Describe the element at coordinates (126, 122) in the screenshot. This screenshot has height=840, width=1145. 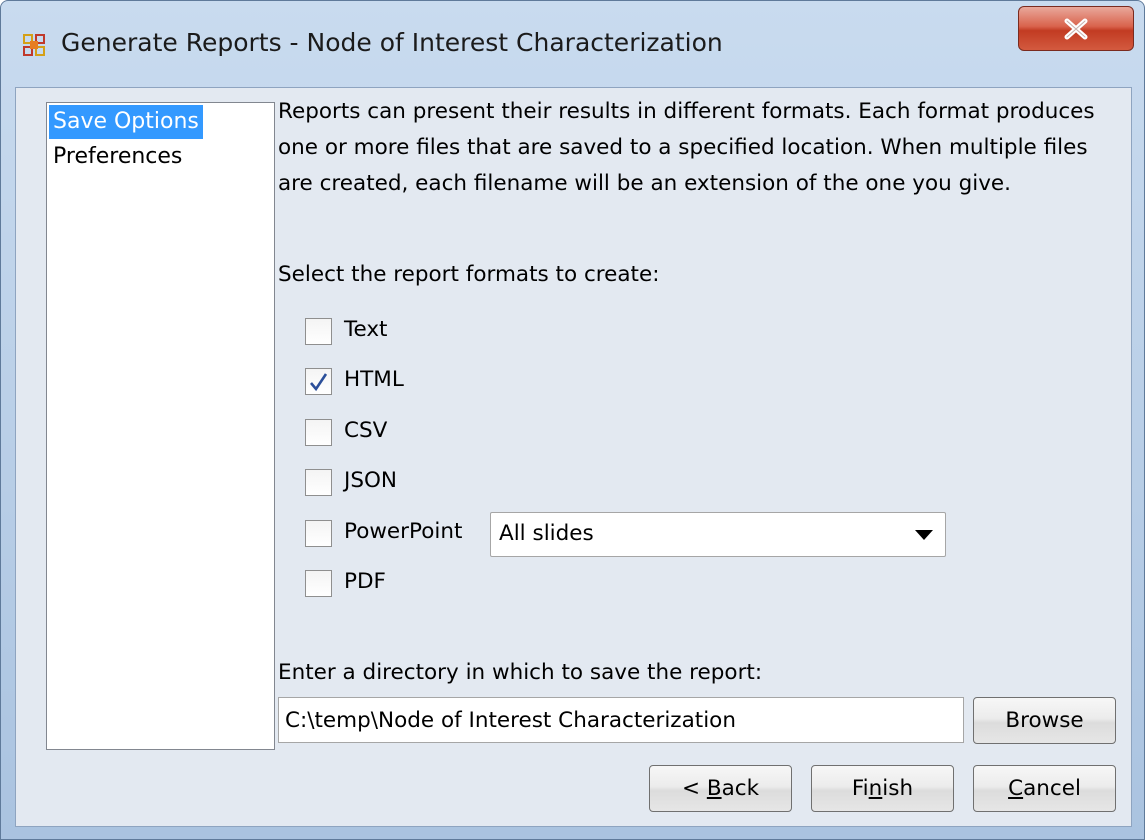
I see `nav-item-save-options: Save Options` at that location.